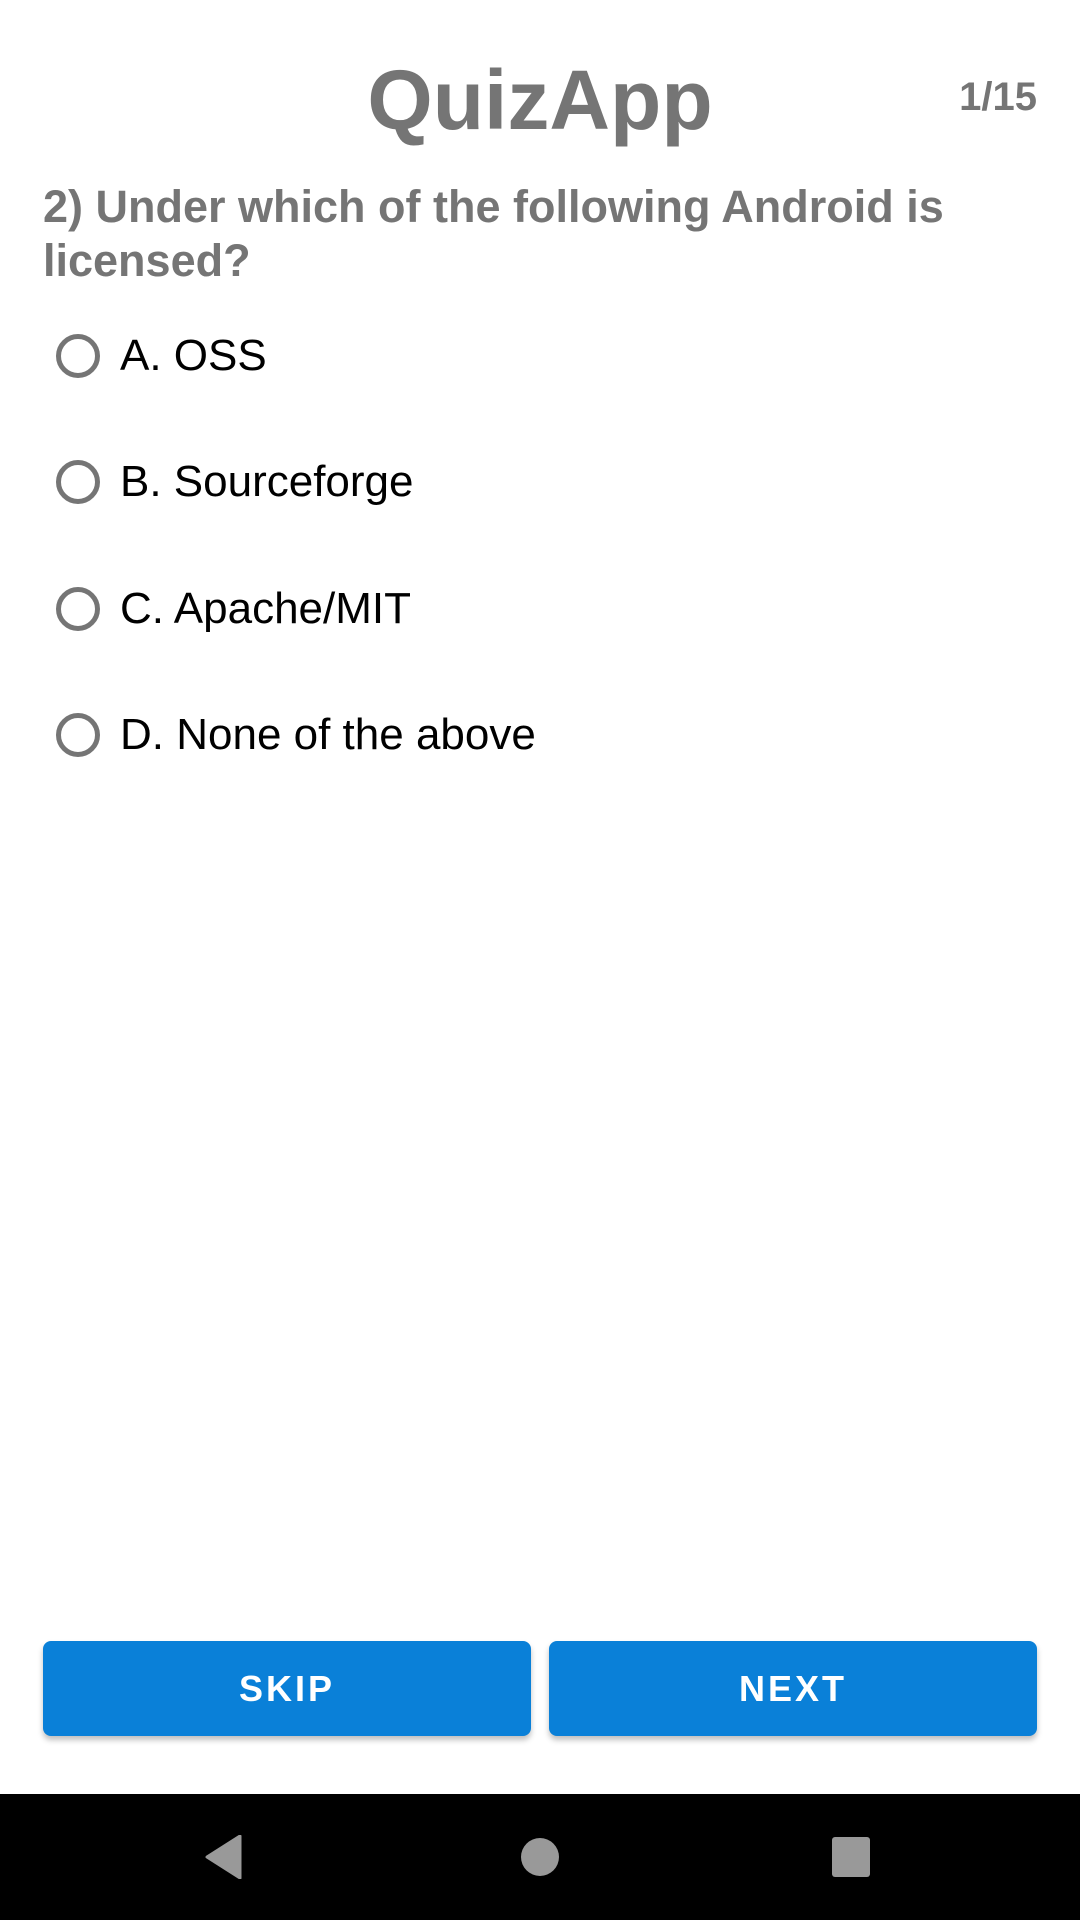 This screenshot has width=1080, height=1920. Describe the element at coordinates (506, 482) in the screenshot. I see `option-b: B. Sourceforge` at that location.